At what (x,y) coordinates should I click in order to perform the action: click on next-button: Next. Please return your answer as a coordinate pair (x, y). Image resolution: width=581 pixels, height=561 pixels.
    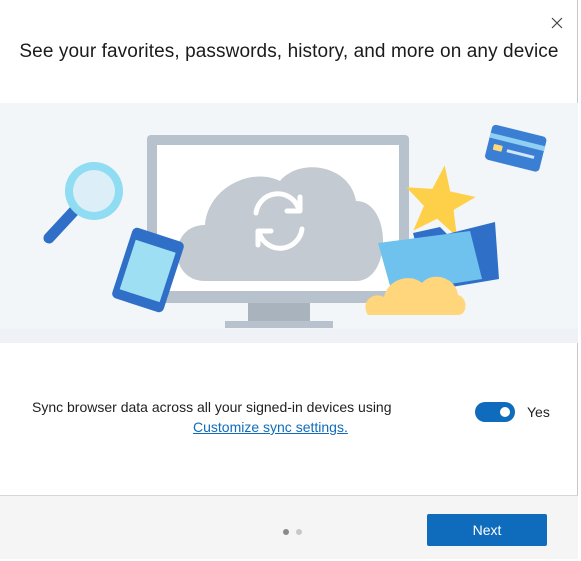
    Looking at the image, I should click on (487, 530).